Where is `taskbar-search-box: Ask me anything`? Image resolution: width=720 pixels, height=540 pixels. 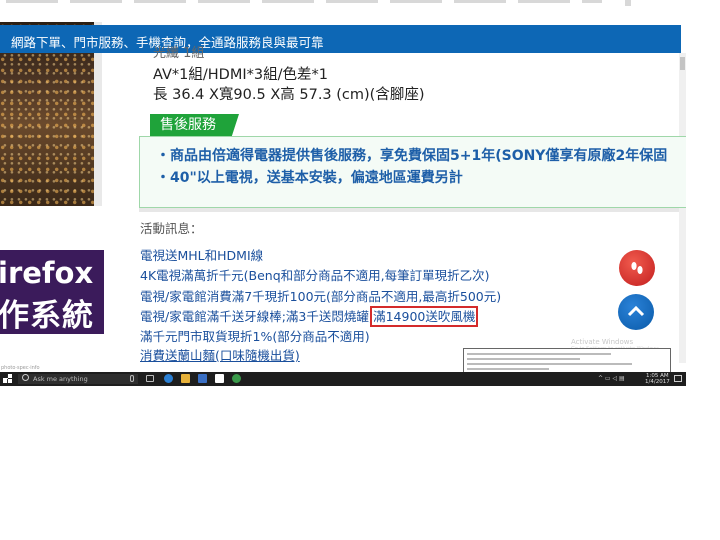
taskbar-search-box: Ask me anything is located at coordinates (78, 379).